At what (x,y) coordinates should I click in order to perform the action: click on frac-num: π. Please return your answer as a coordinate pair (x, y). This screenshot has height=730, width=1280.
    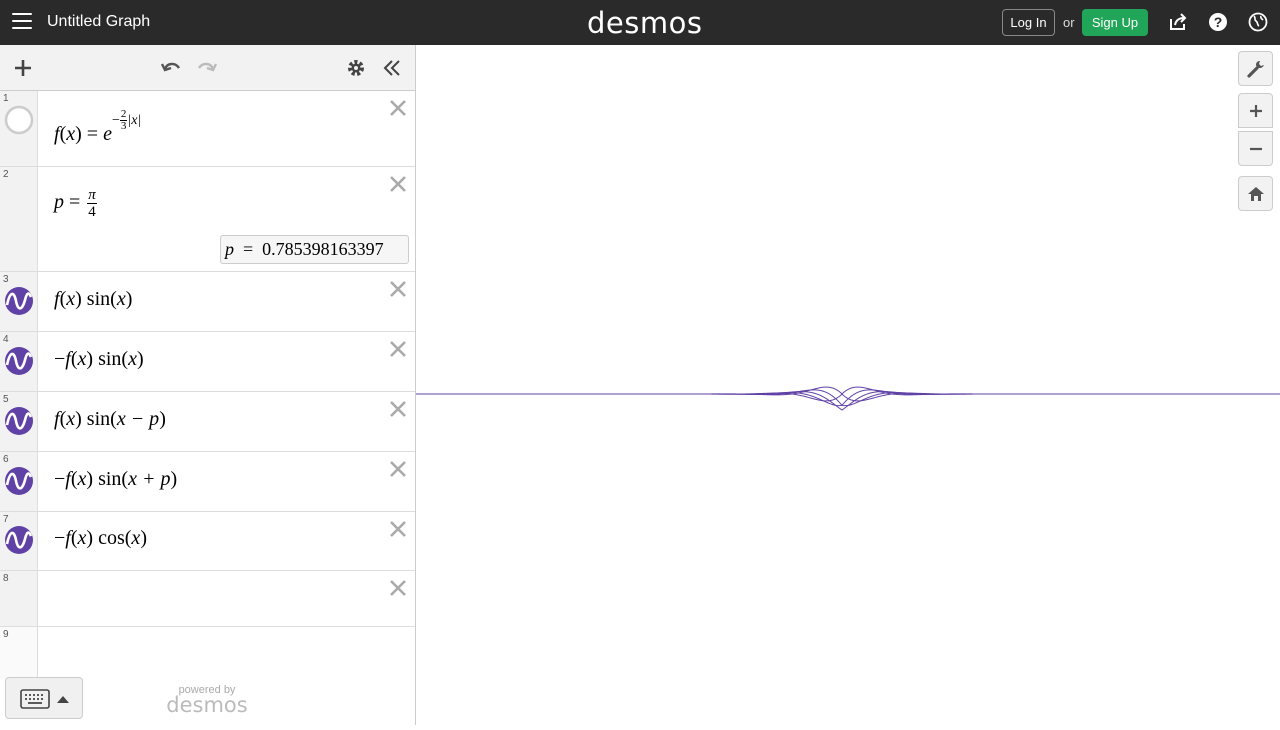
    Looking at the image, I should click on (92, 195).